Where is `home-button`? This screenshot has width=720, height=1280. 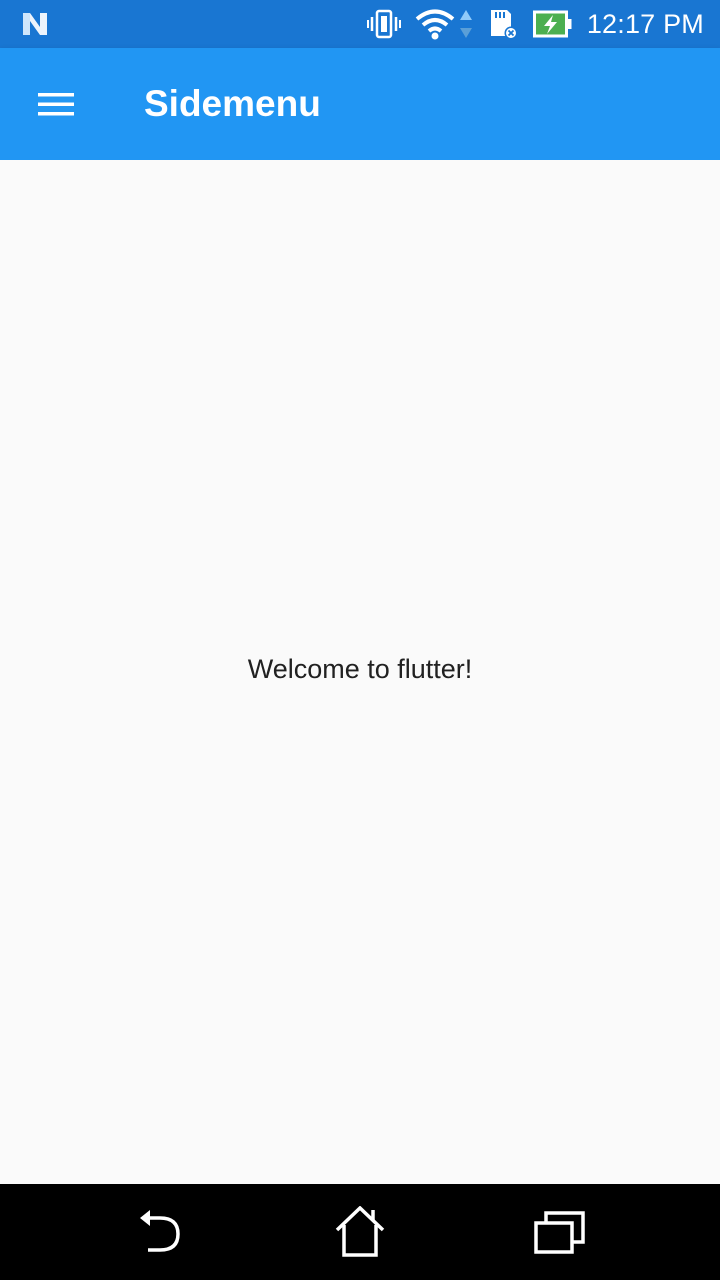 home-button is located at coordinates (360, 1232).